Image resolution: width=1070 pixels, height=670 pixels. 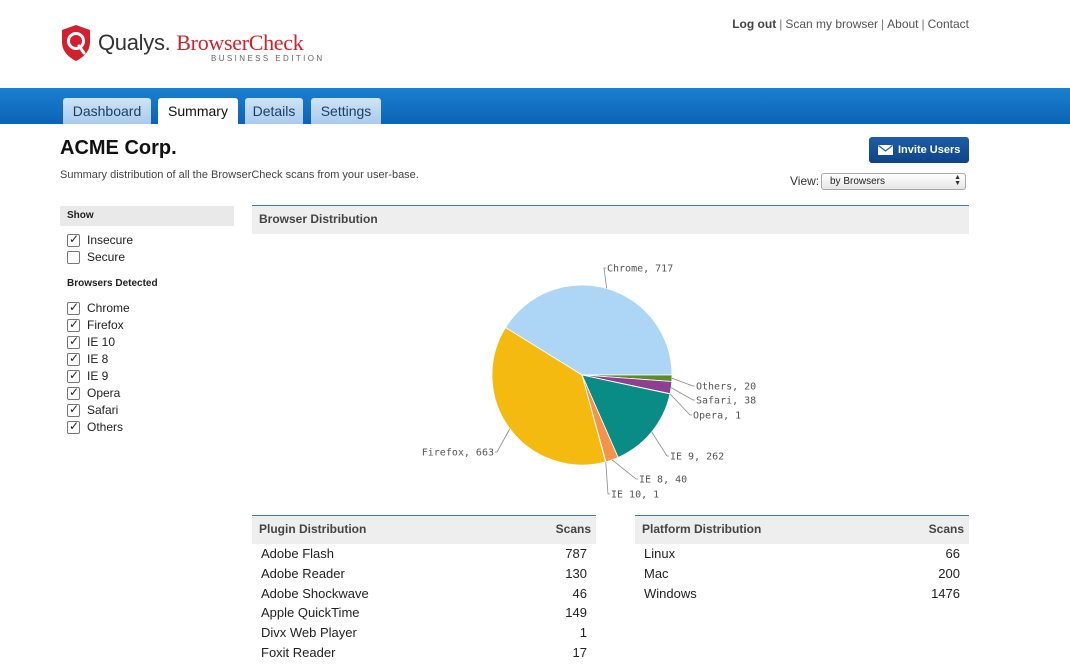 I want to click on page-title: ACME Corp., so click(x=118, y=148).